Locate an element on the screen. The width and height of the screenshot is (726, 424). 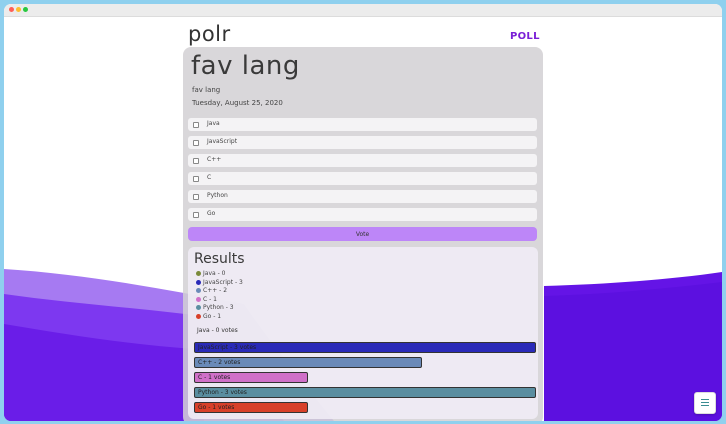
legend-item: Python - 3 is located at coordinates (215, 307).